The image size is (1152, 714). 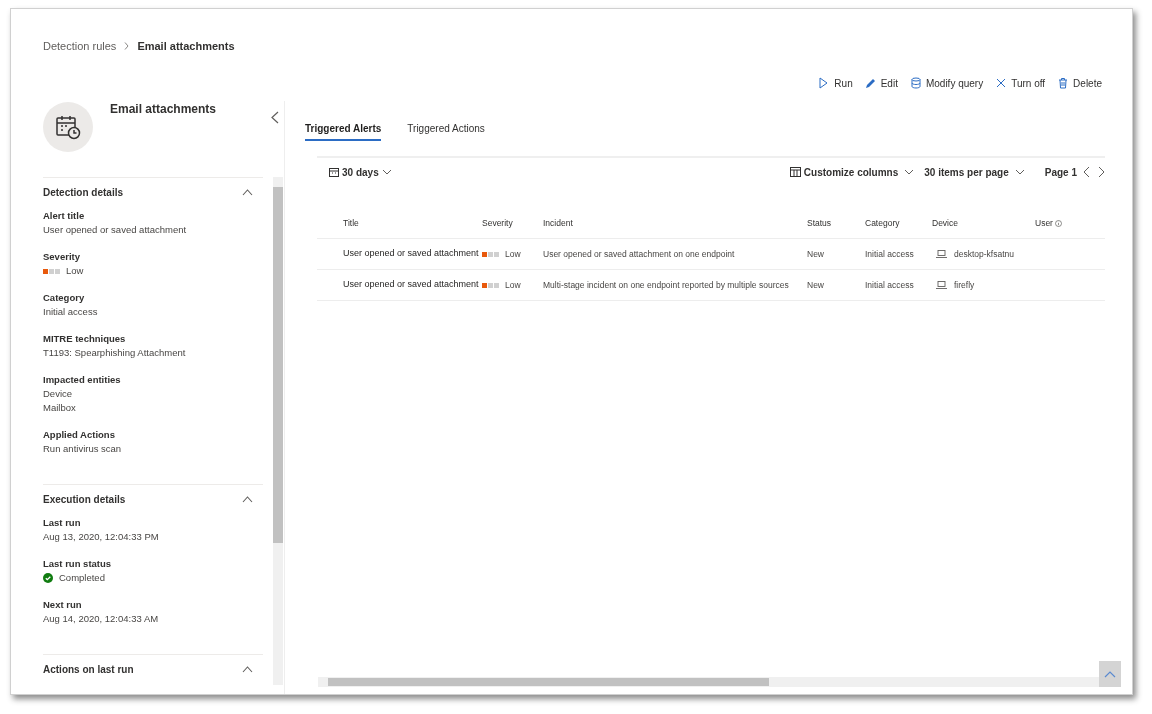 What do you see at coordinates (80, 46) in the screenshot?
I see `breadcrumb-link: Detection rules` at bounding box center [80, 46].